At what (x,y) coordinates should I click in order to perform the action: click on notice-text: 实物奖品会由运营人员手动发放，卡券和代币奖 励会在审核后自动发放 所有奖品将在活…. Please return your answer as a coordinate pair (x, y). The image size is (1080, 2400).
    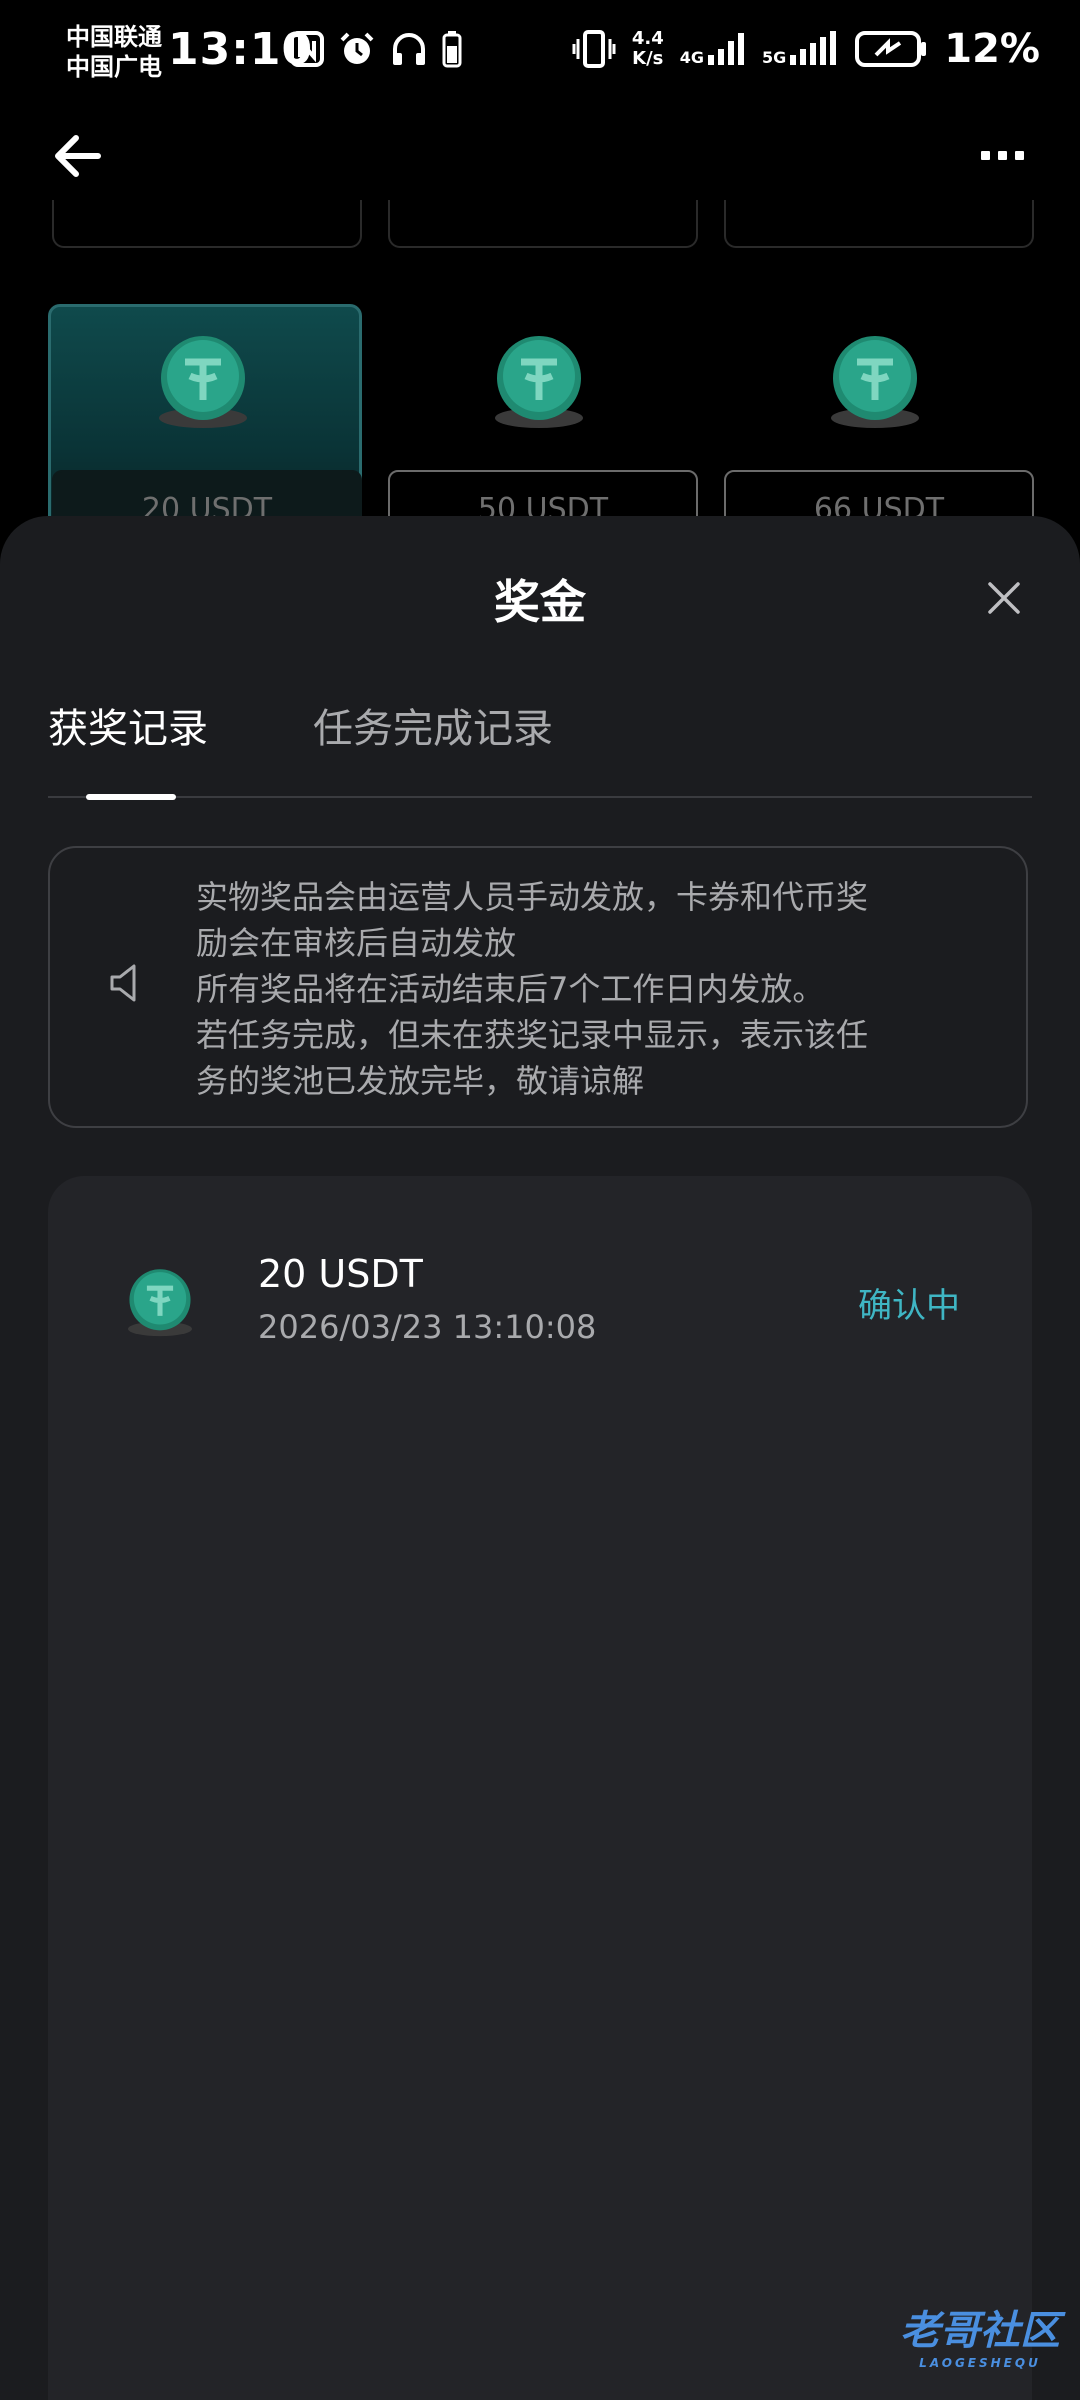
    Looking at the image, I should click on (596, 989).